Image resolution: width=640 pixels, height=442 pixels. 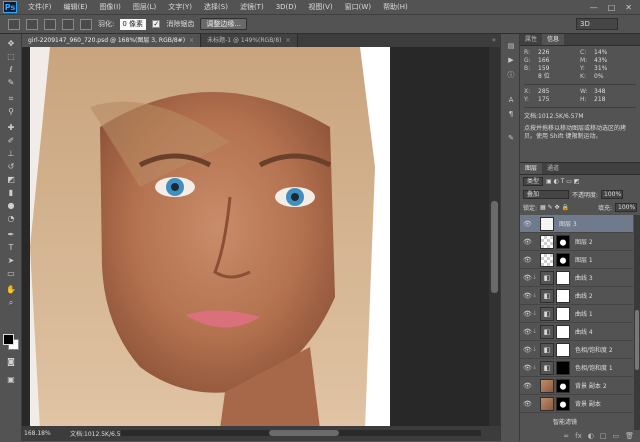 I want to click on new-group-icon: □, so click(x=603, y=436).